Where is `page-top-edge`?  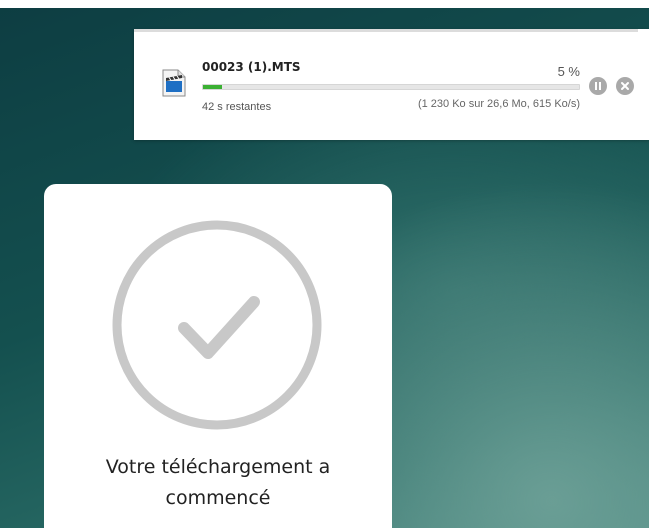
page-top-edge is located at coordinates (324, 4).